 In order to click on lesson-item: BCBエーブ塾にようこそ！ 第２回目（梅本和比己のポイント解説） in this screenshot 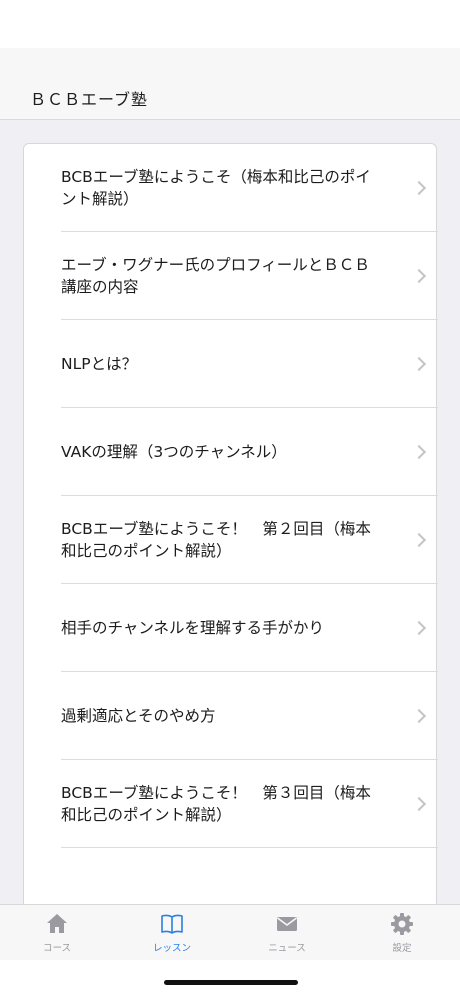, I will do `click(249, 540)`.